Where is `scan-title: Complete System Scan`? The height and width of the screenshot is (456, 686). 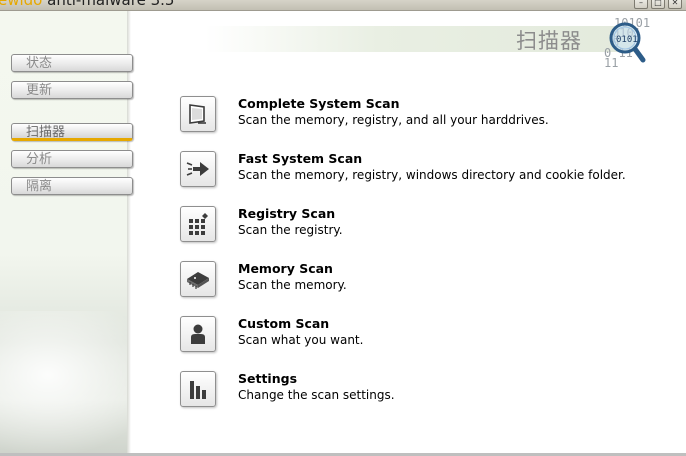 scan-title: Complete System Scan is located at coordinates (318, 103).